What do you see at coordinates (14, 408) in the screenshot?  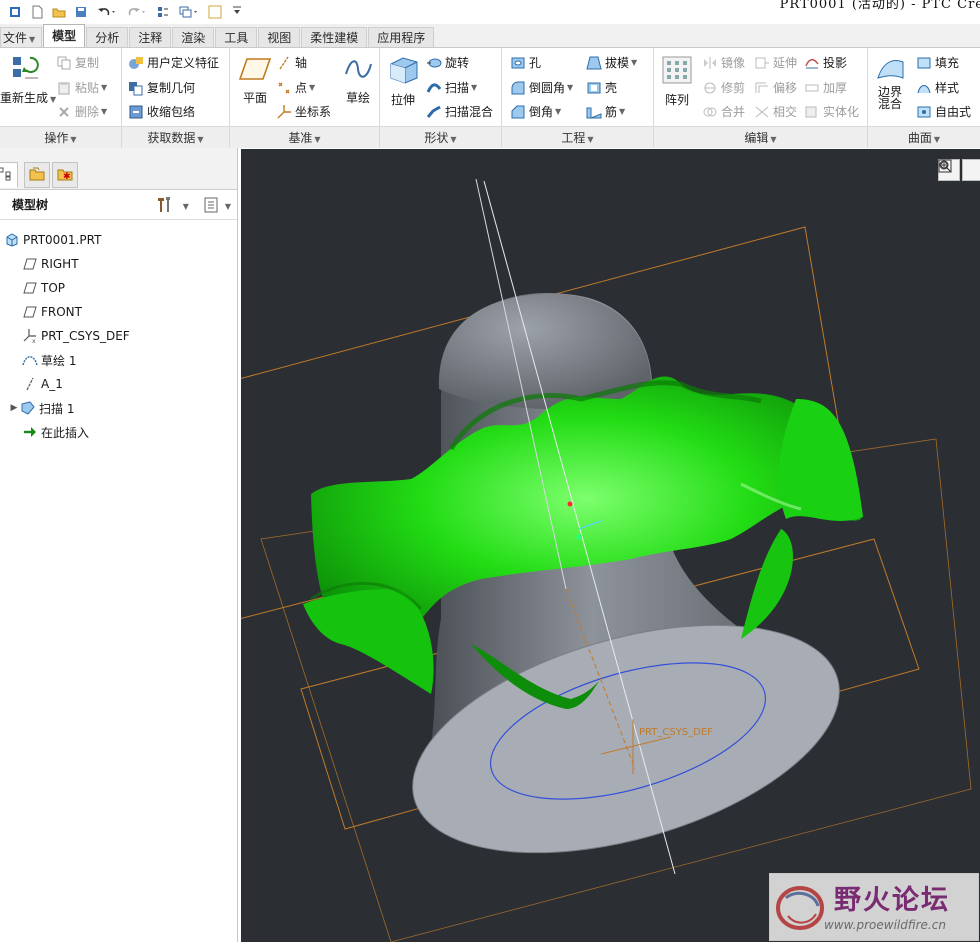 I see `expand-arrow-icon: ▶` at bounding box center [14, 408].